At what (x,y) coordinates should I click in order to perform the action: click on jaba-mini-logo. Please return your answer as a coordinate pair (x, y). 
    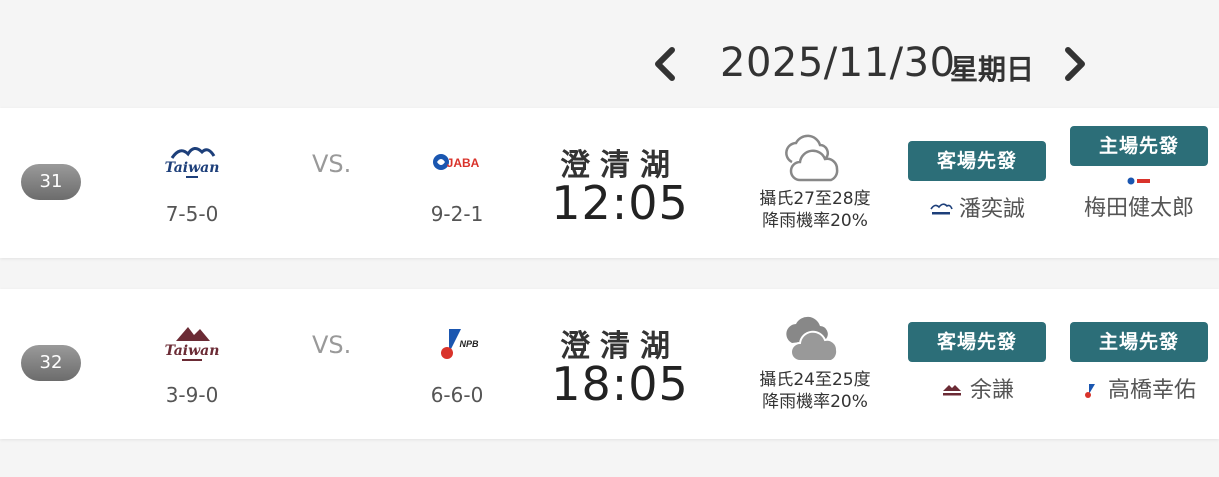
    Looking at the image, I should click on (1138, 181).